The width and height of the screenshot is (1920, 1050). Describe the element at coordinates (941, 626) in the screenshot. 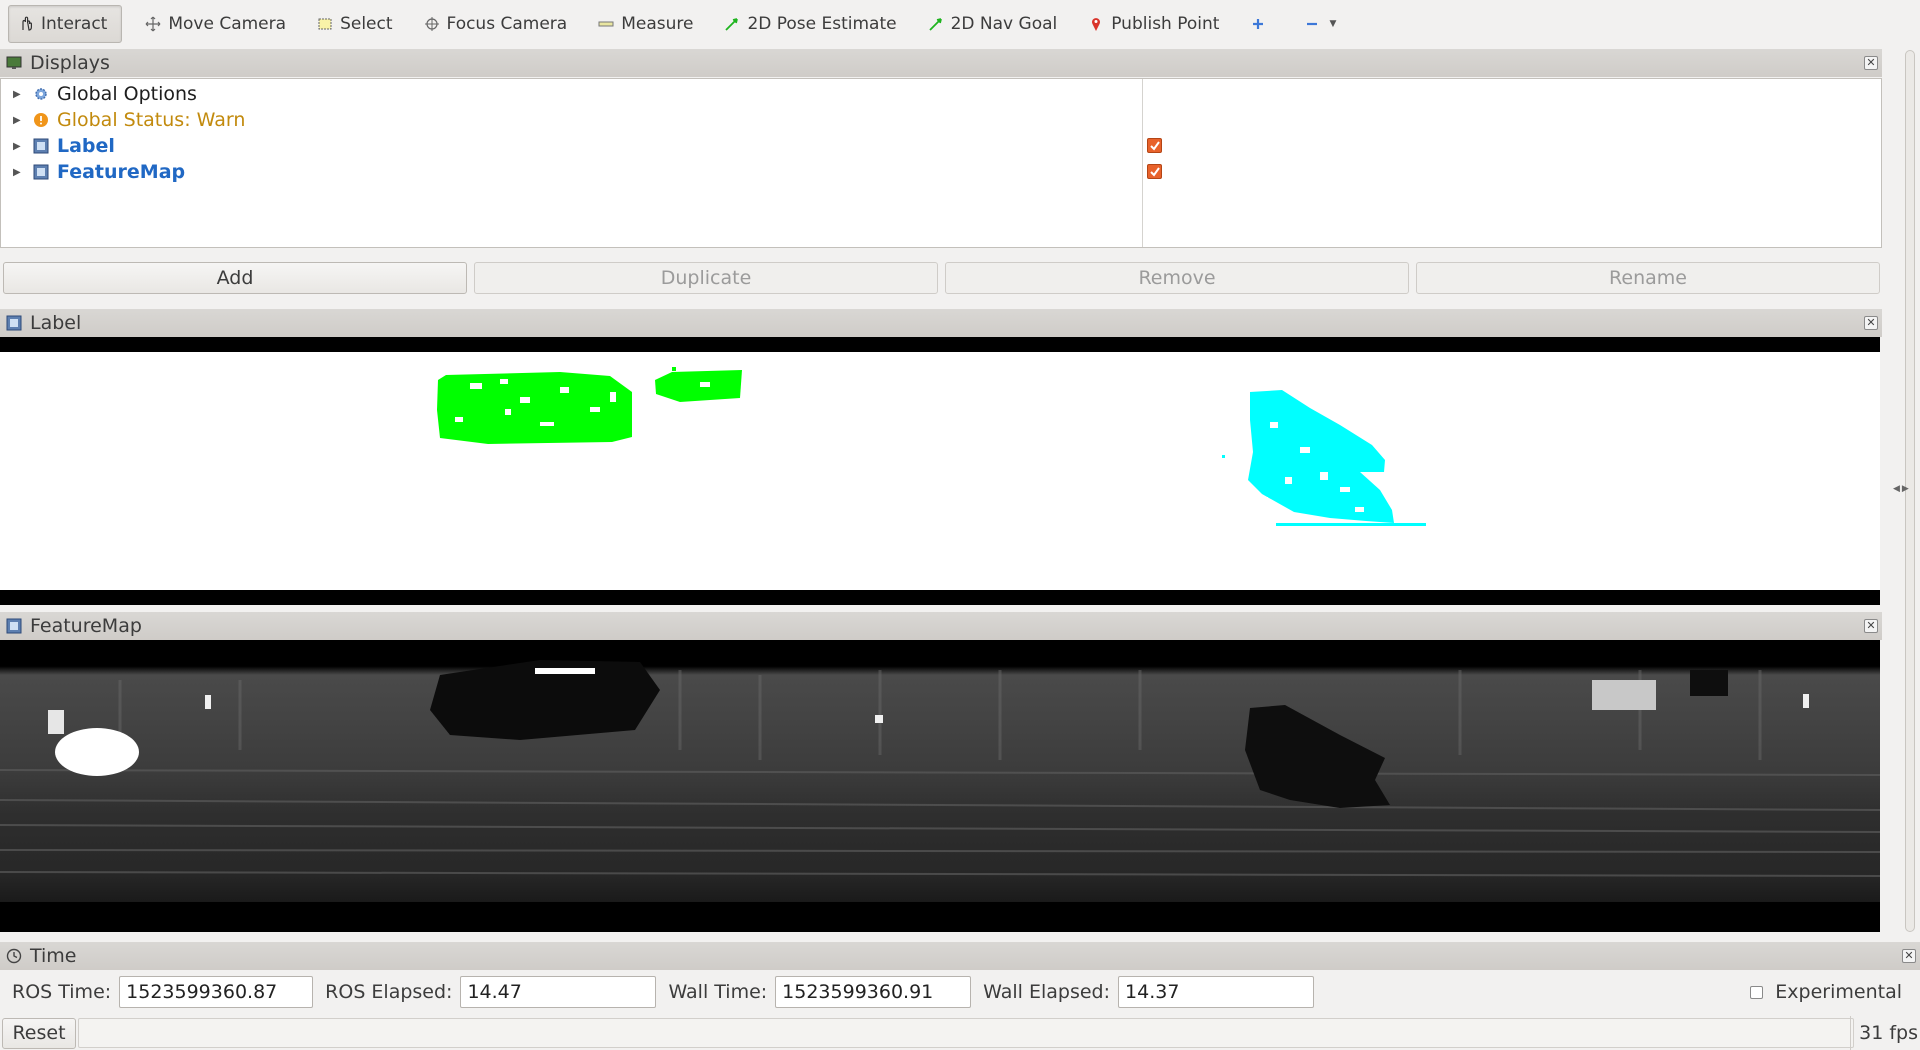

I see `featuremap-panel-header: FeatureMap ✕` at that location.